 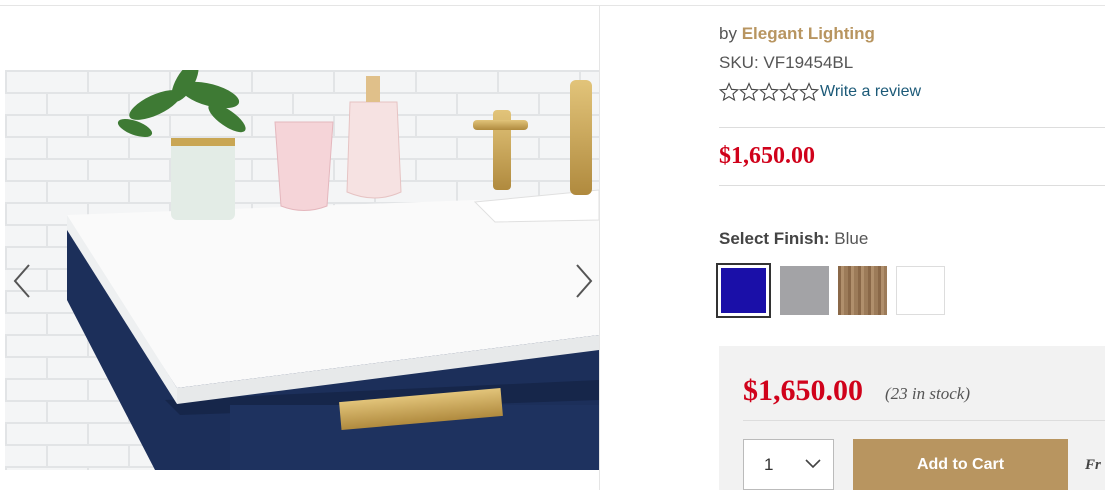 I want to click on chevron-down-icon, so click(x=813, y=464).